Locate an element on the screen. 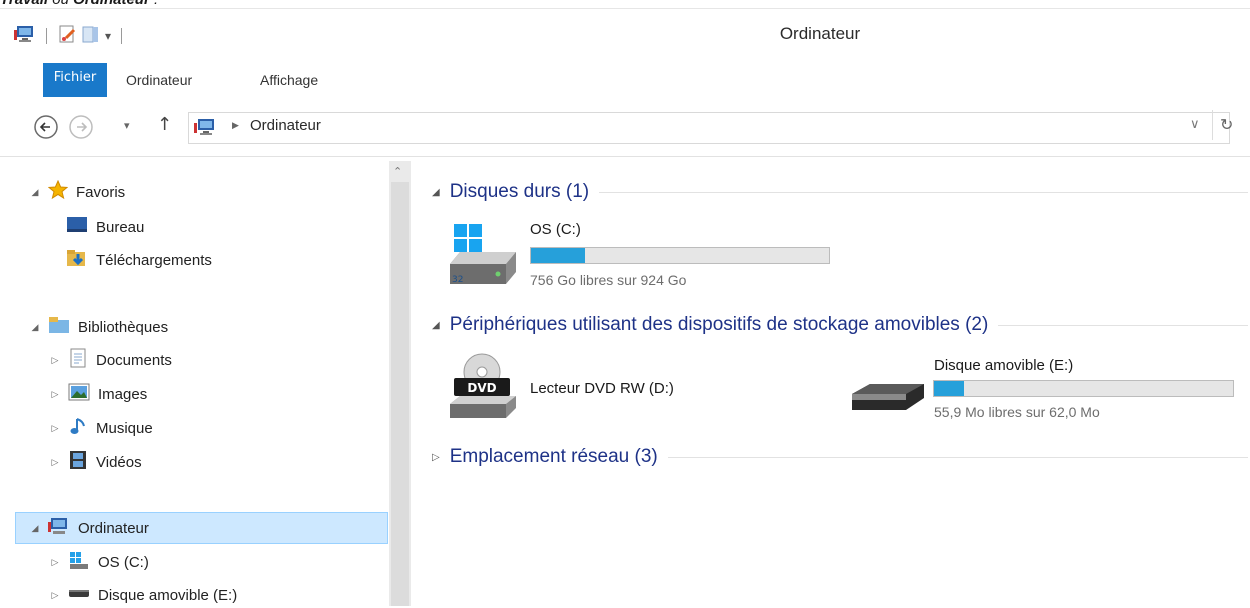 This screenshot has height=608, width=1250. nav-label: Musique is located at coordinates (124, 428).